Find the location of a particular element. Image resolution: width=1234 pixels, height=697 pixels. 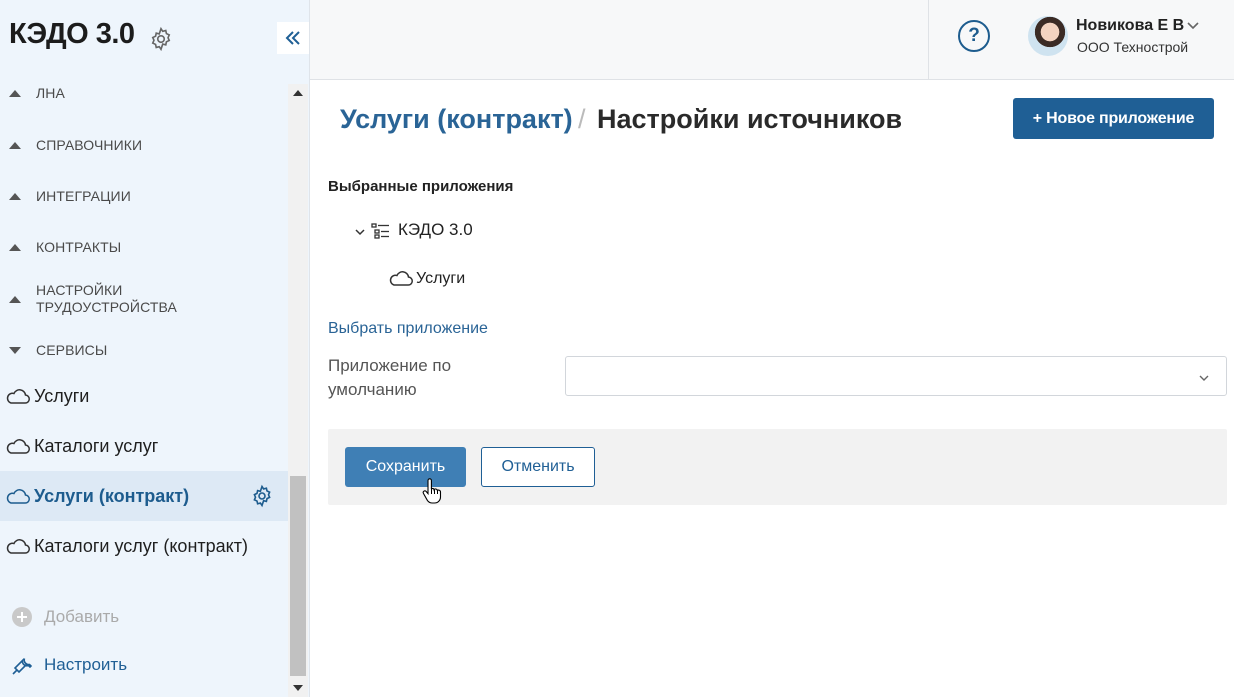

sidebar-section-label: СПРАВОЧНИКИ is located at coordinates (89, 144).